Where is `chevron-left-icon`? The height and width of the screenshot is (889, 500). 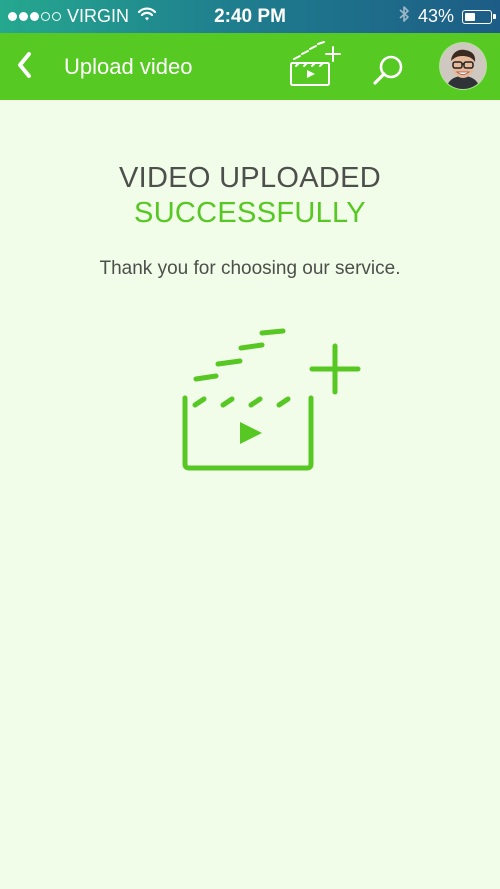
chevron-left-icon is located at coordinates (24, 67).